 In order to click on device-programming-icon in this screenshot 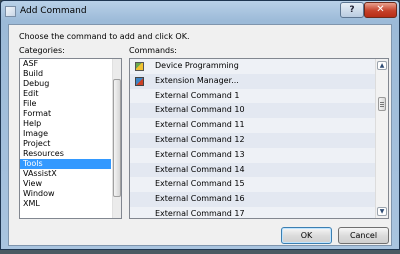, I will do `click(139, 66)`.